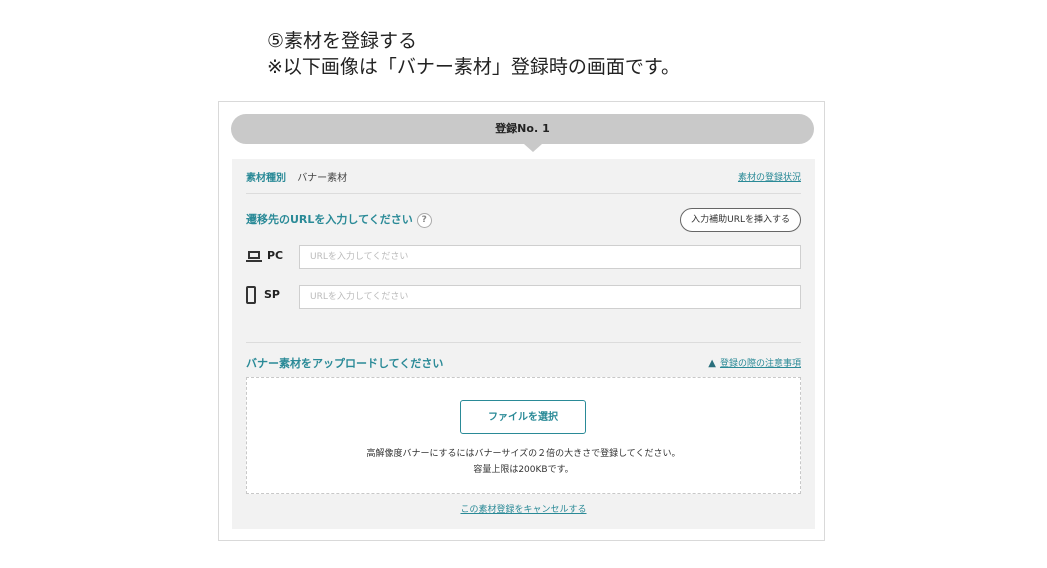 This screenshot has width=1047, height=568. I want to click on resolution-note: 高解像度バナーにするにはバナーサイズの２倍の大きさで登録してください。, so click(523, 454).